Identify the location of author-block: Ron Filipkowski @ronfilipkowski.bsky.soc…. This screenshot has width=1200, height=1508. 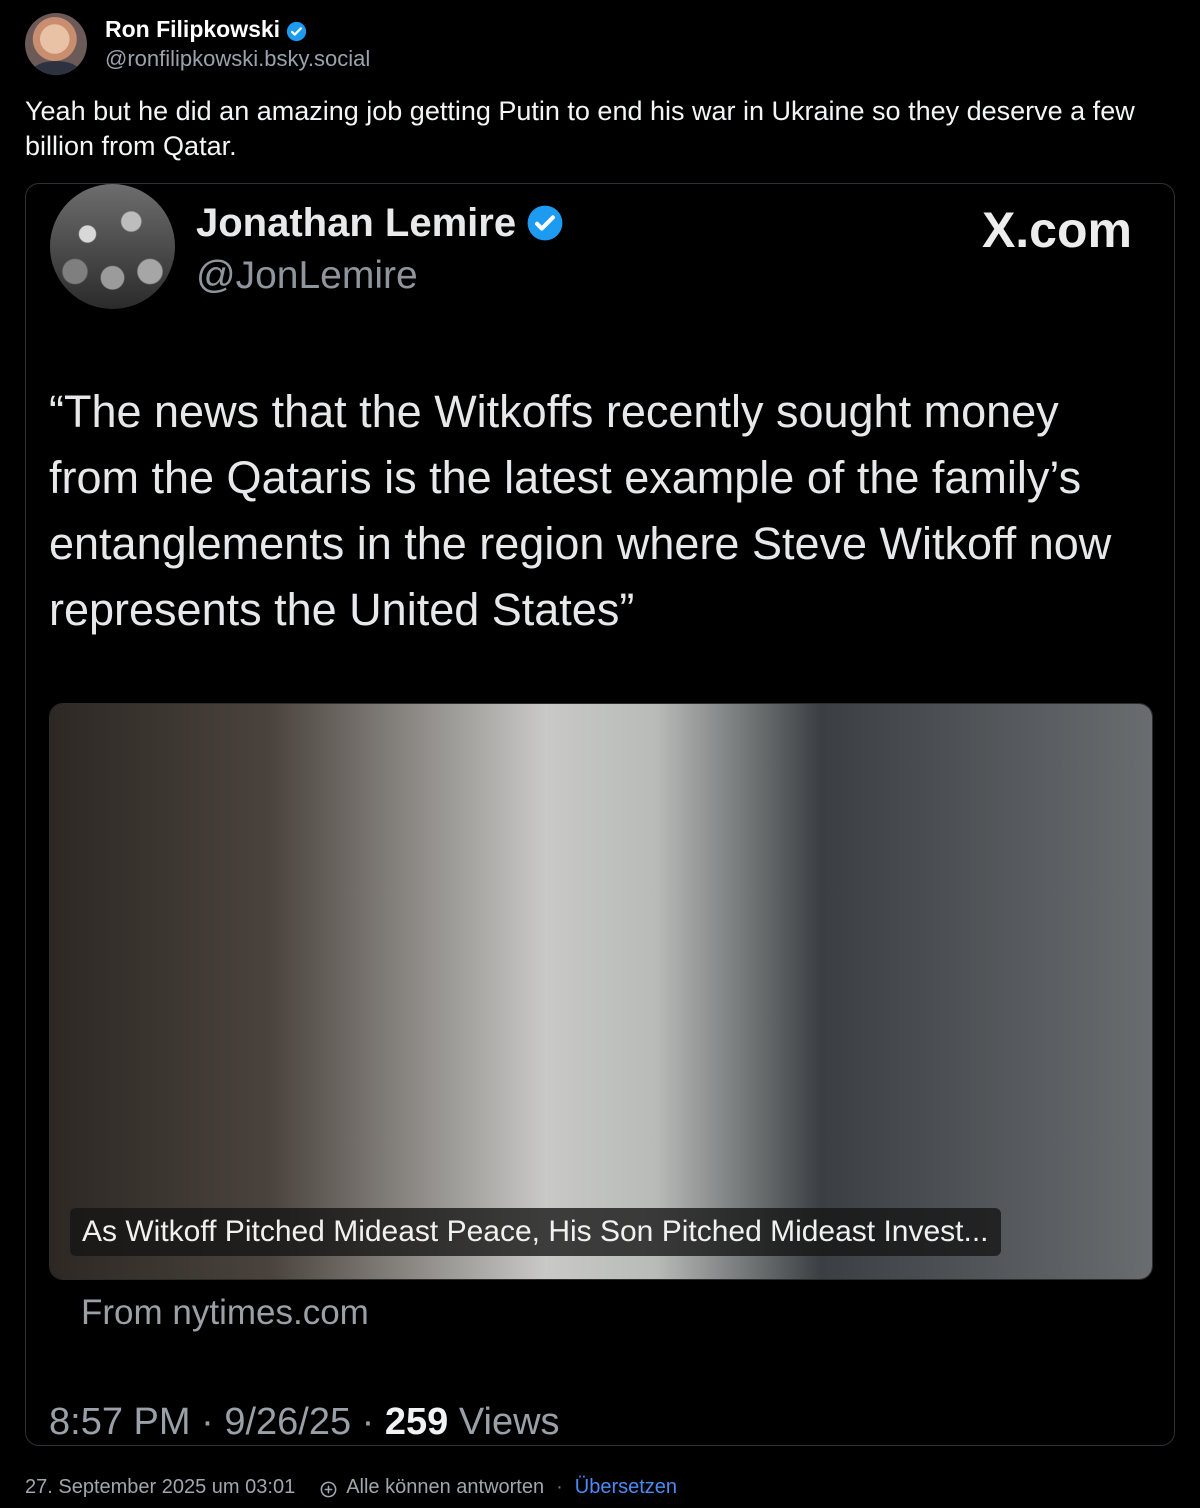
(237, 44).